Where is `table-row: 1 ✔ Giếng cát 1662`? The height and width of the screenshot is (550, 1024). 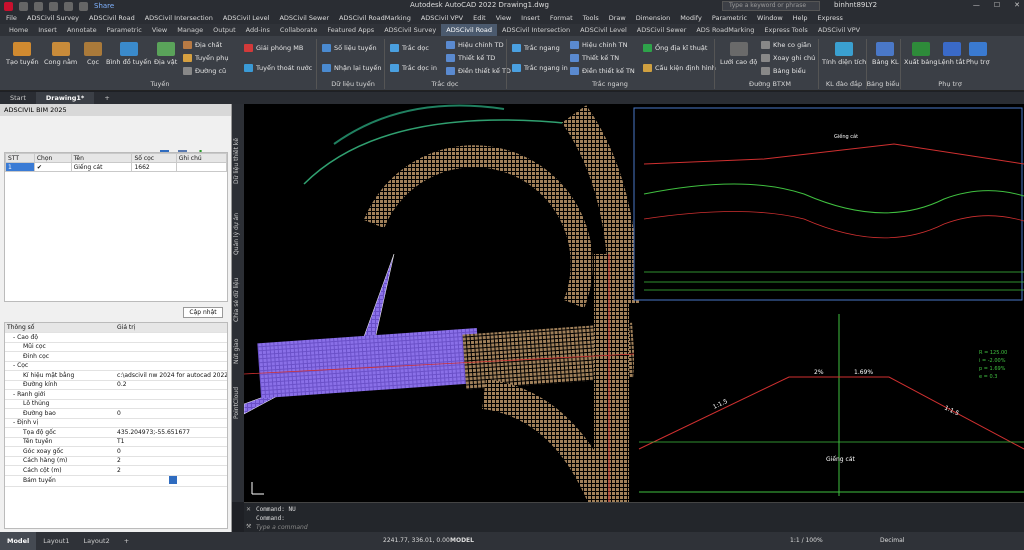 table-row: 1 ✔ Giếng cát 1662 is located at coordinates (116, 167).